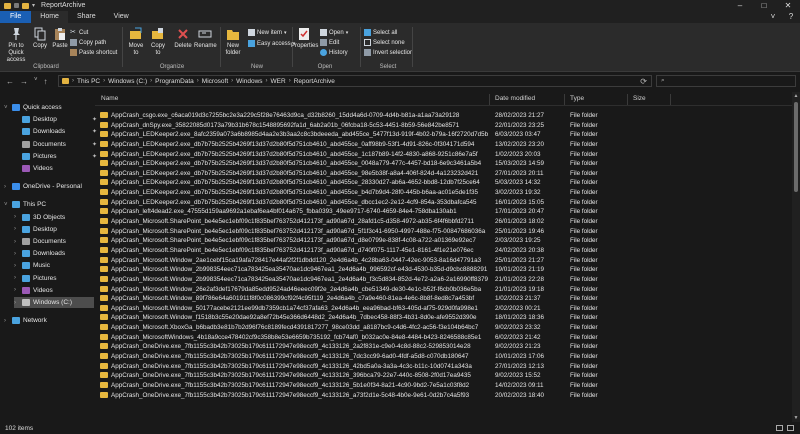 This screenshot has width=800, height=434. Describe the element at coordinates (136, 42) in the screenshot. I see `move-to-button: Move to` at that location.